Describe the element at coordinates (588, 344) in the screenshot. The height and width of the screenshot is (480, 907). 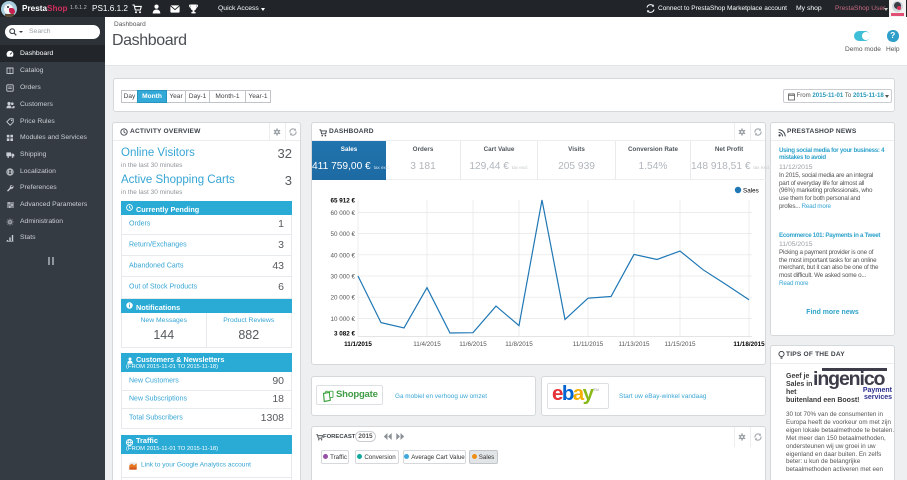
I see `svg-text: 11/11/2015` at that location.